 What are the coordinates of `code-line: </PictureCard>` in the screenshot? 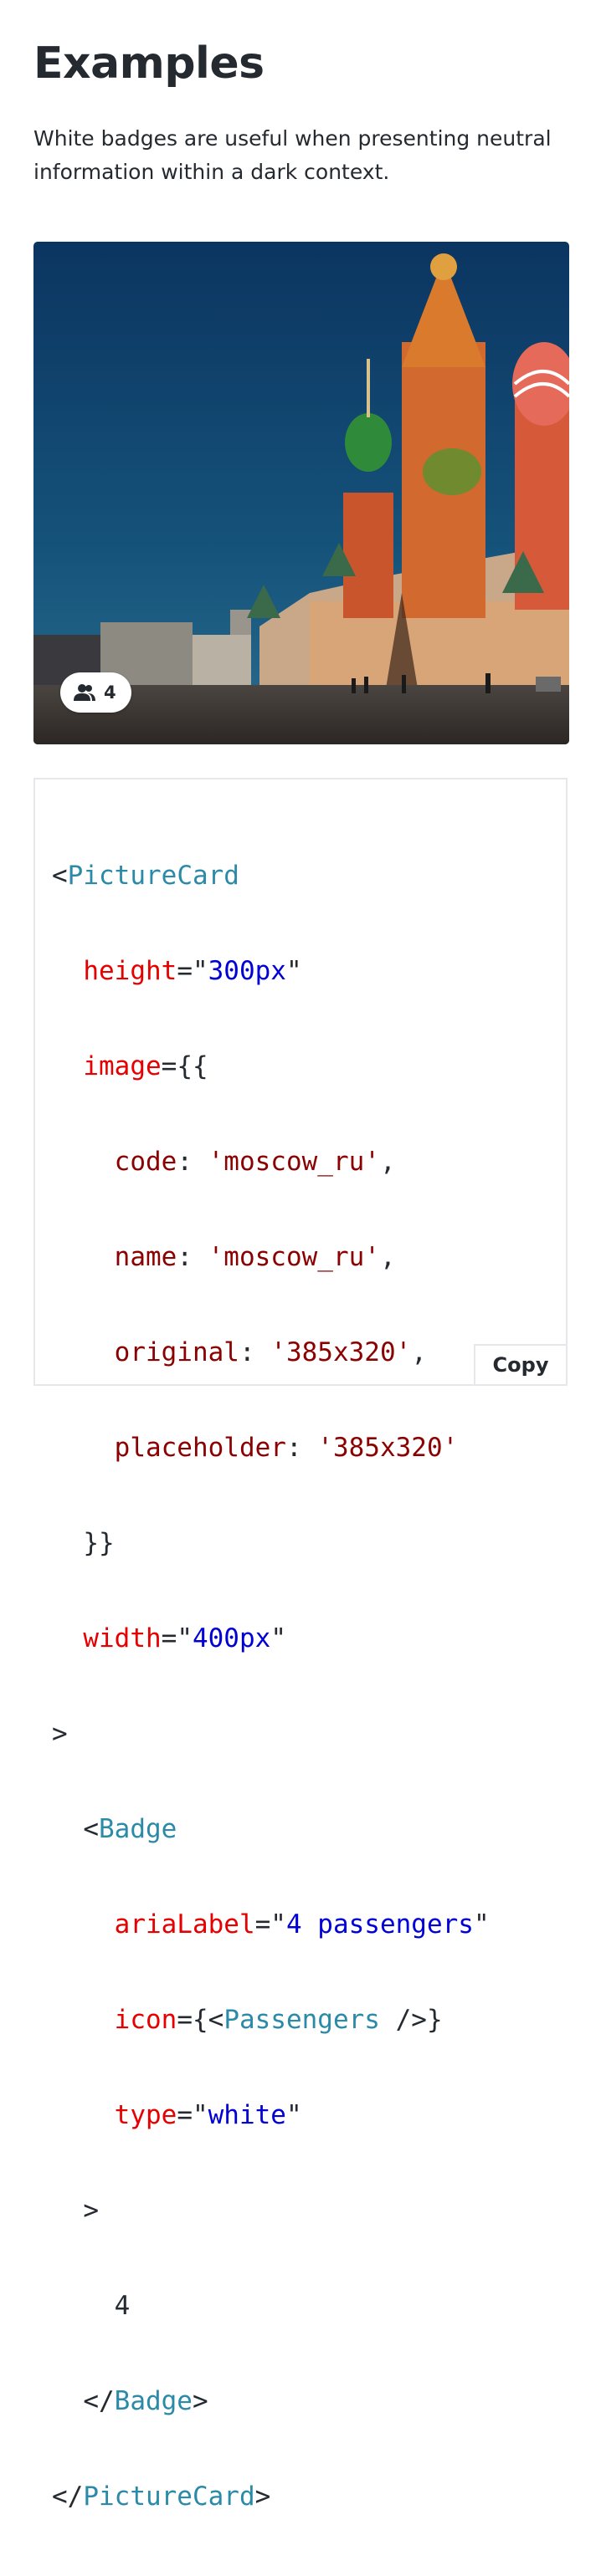 It's located at (161, 2496).